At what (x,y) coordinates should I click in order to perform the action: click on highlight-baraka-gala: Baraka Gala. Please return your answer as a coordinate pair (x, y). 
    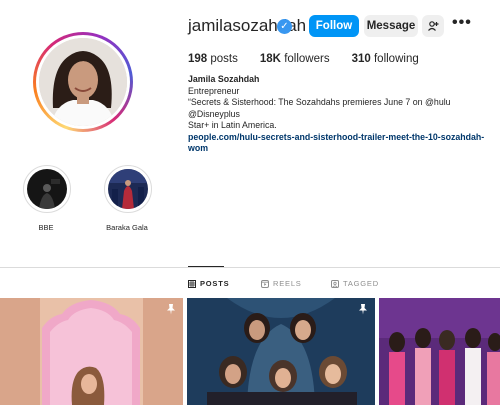
    Looking at the image, I should click on (128, 198).